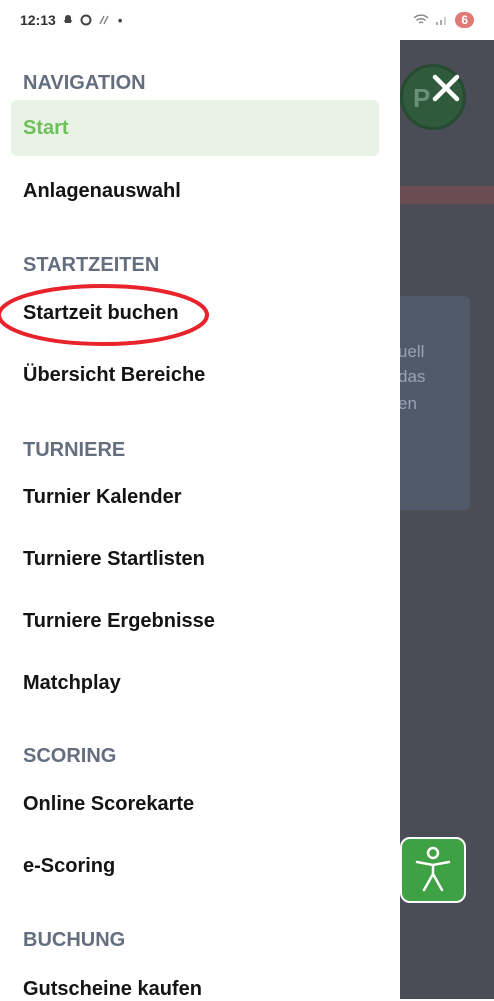  I want to click on wifi-icon, so click(421, 19).